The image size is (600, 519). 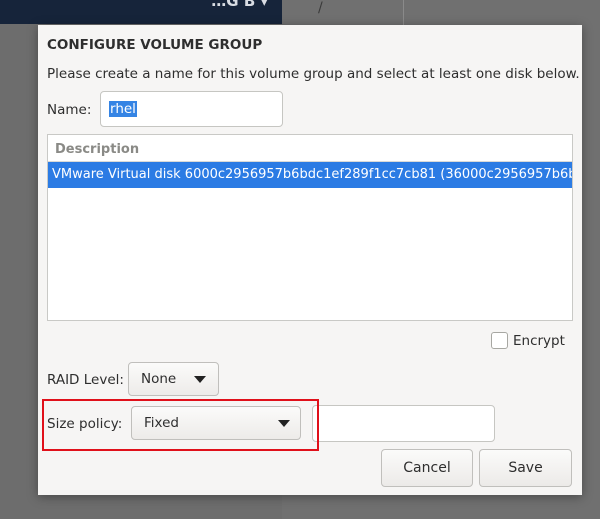 What do you see at coordinates (525, 468) in the screenshot?
I see `save-button: Save` at bounding box center [525, 468].